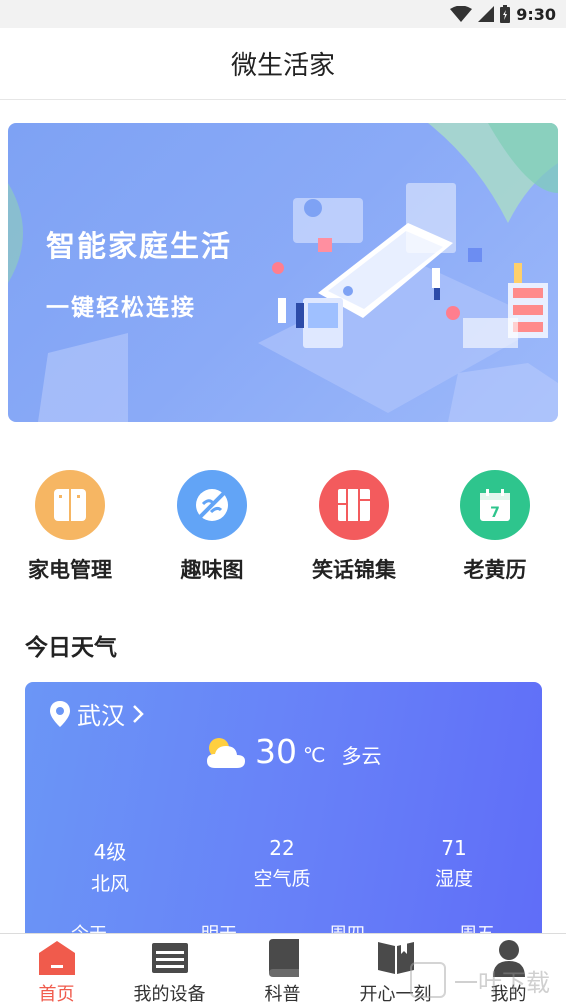 The width and height of the screenshot is (566, 1006). Describe the element at coordinates (121, 308) in the screenshot. I see `banner-subtitle: 一键轻松连接` at that location.